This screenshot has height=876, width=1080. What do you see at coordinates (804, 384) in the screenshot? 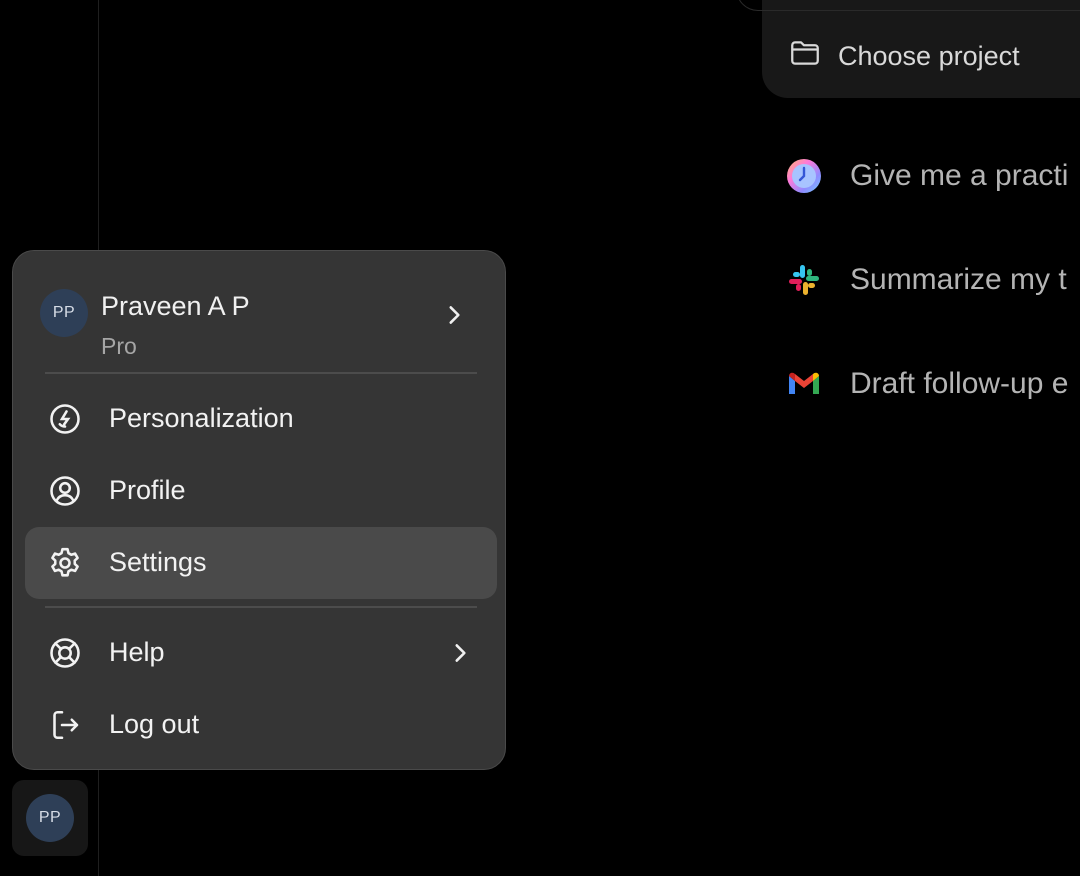
I see `gmail-icon` at bounding box center [804, 384].